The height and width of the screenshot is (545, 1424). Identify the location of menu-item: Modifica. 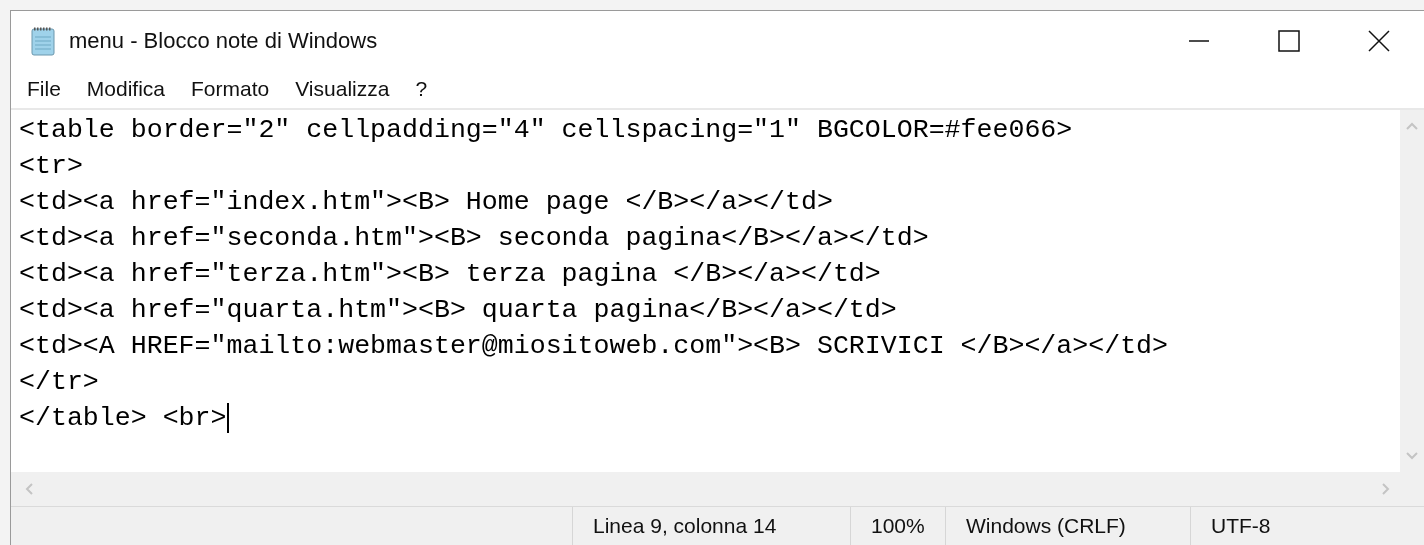
(126, 89).